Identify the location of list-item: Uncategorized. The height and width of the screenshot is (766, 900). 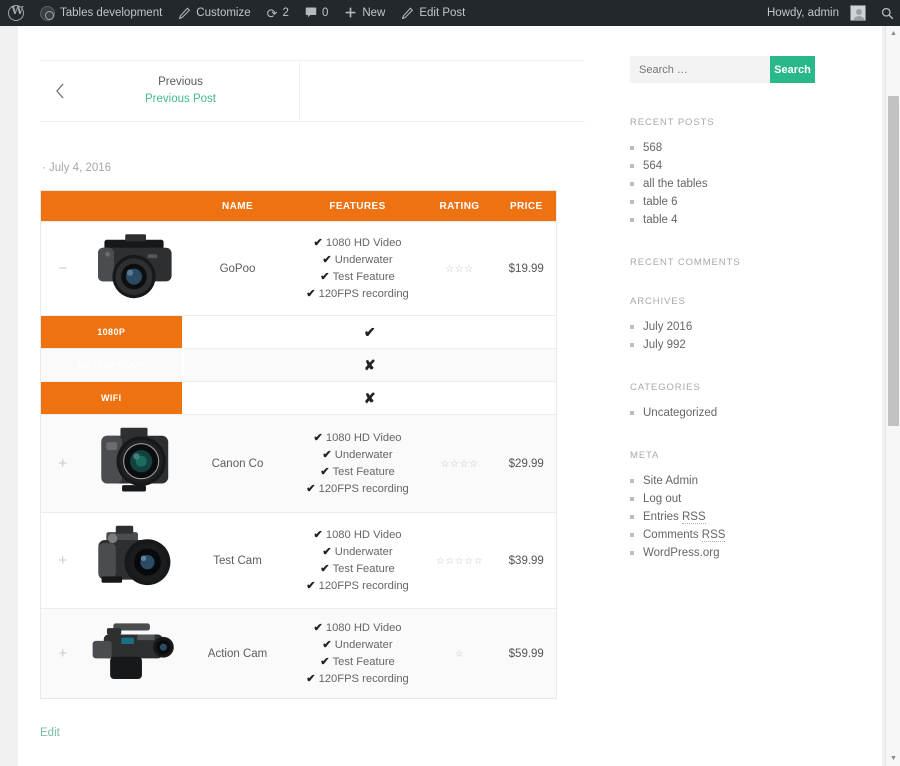
(722, 413).